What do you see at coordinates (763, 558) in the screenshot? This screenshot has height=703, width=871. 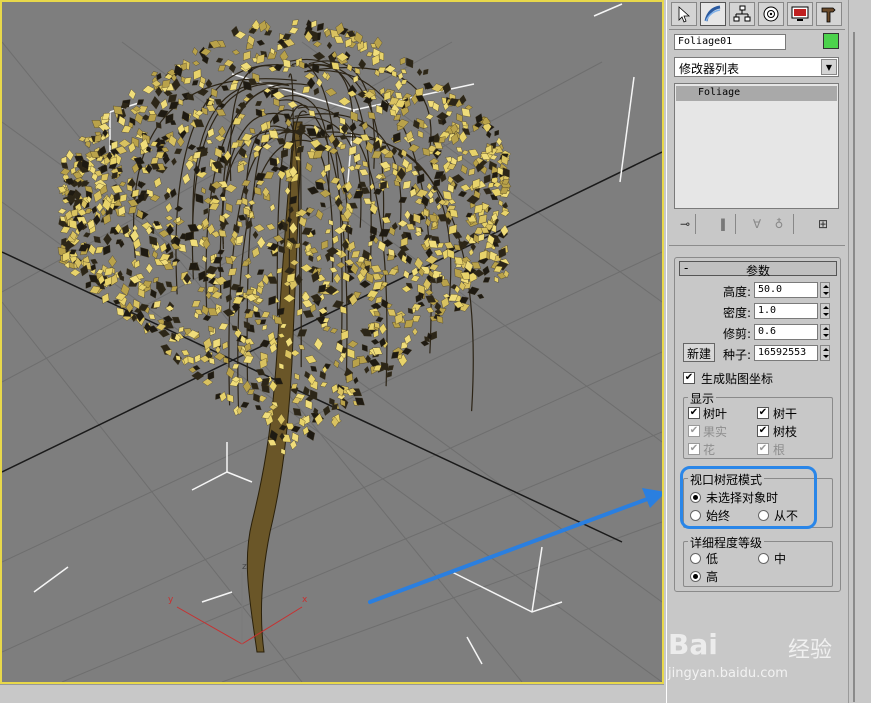 I see `lod-medium-radio` at bounding box center [763, 558].